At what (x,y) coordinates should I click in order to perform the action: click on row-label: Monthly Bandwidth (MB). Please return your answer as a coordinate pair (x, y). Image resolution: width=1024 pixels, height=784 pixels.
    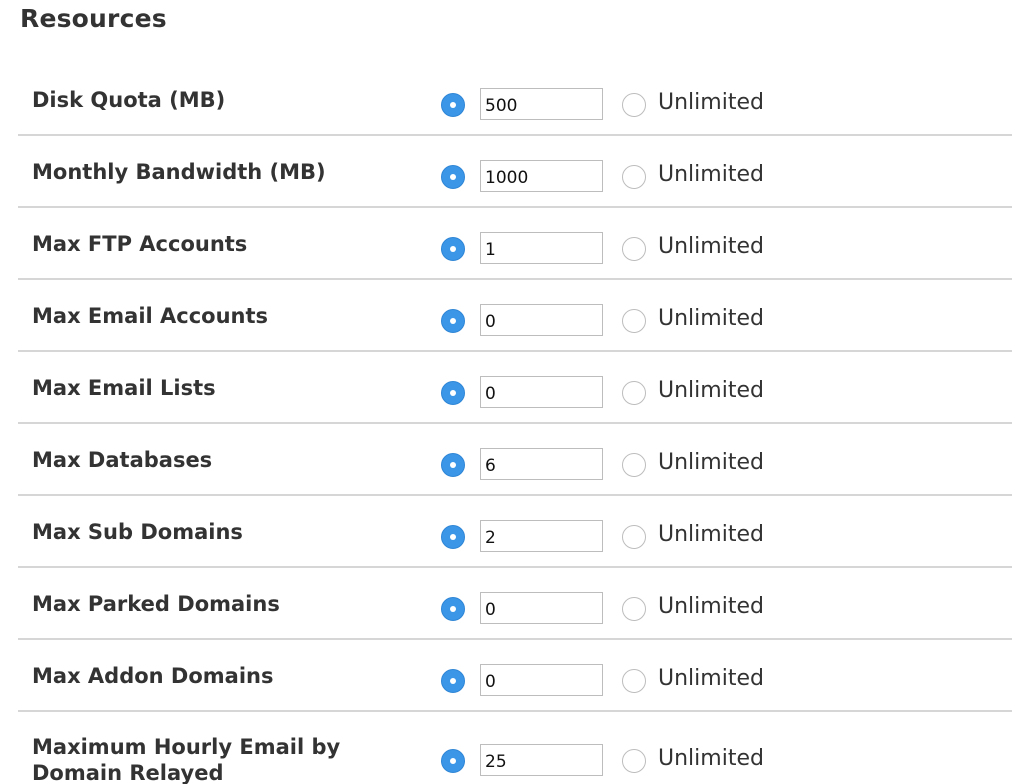
    Looking at the image, I should click on (179, 172).